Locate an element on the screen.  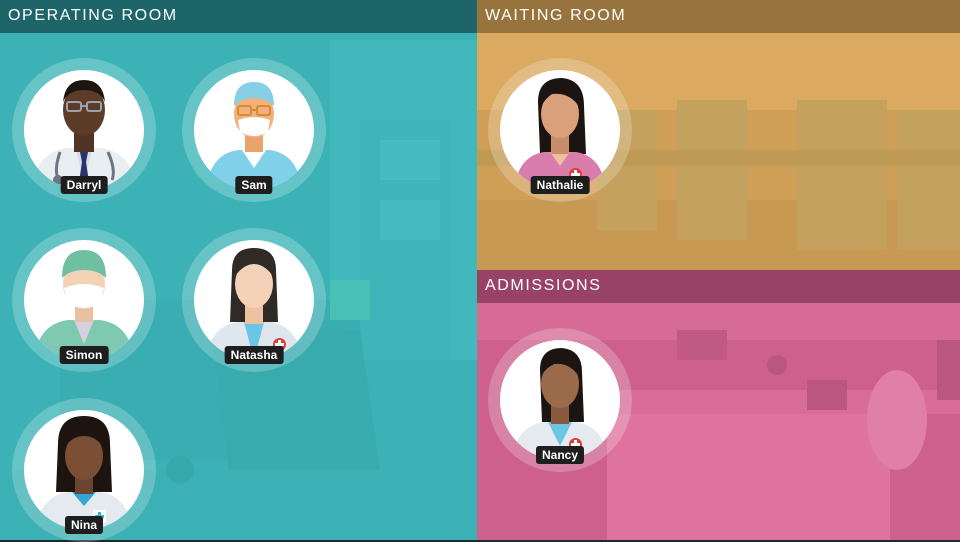
staff-name-label: Darryl is located at coordinates (84, 185).